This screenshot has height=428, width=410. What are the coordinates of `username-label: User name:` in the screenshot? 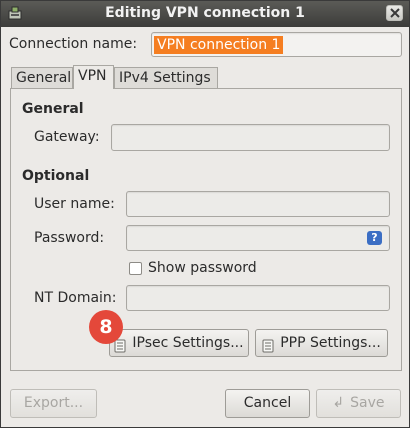 It's located at (74, 204).